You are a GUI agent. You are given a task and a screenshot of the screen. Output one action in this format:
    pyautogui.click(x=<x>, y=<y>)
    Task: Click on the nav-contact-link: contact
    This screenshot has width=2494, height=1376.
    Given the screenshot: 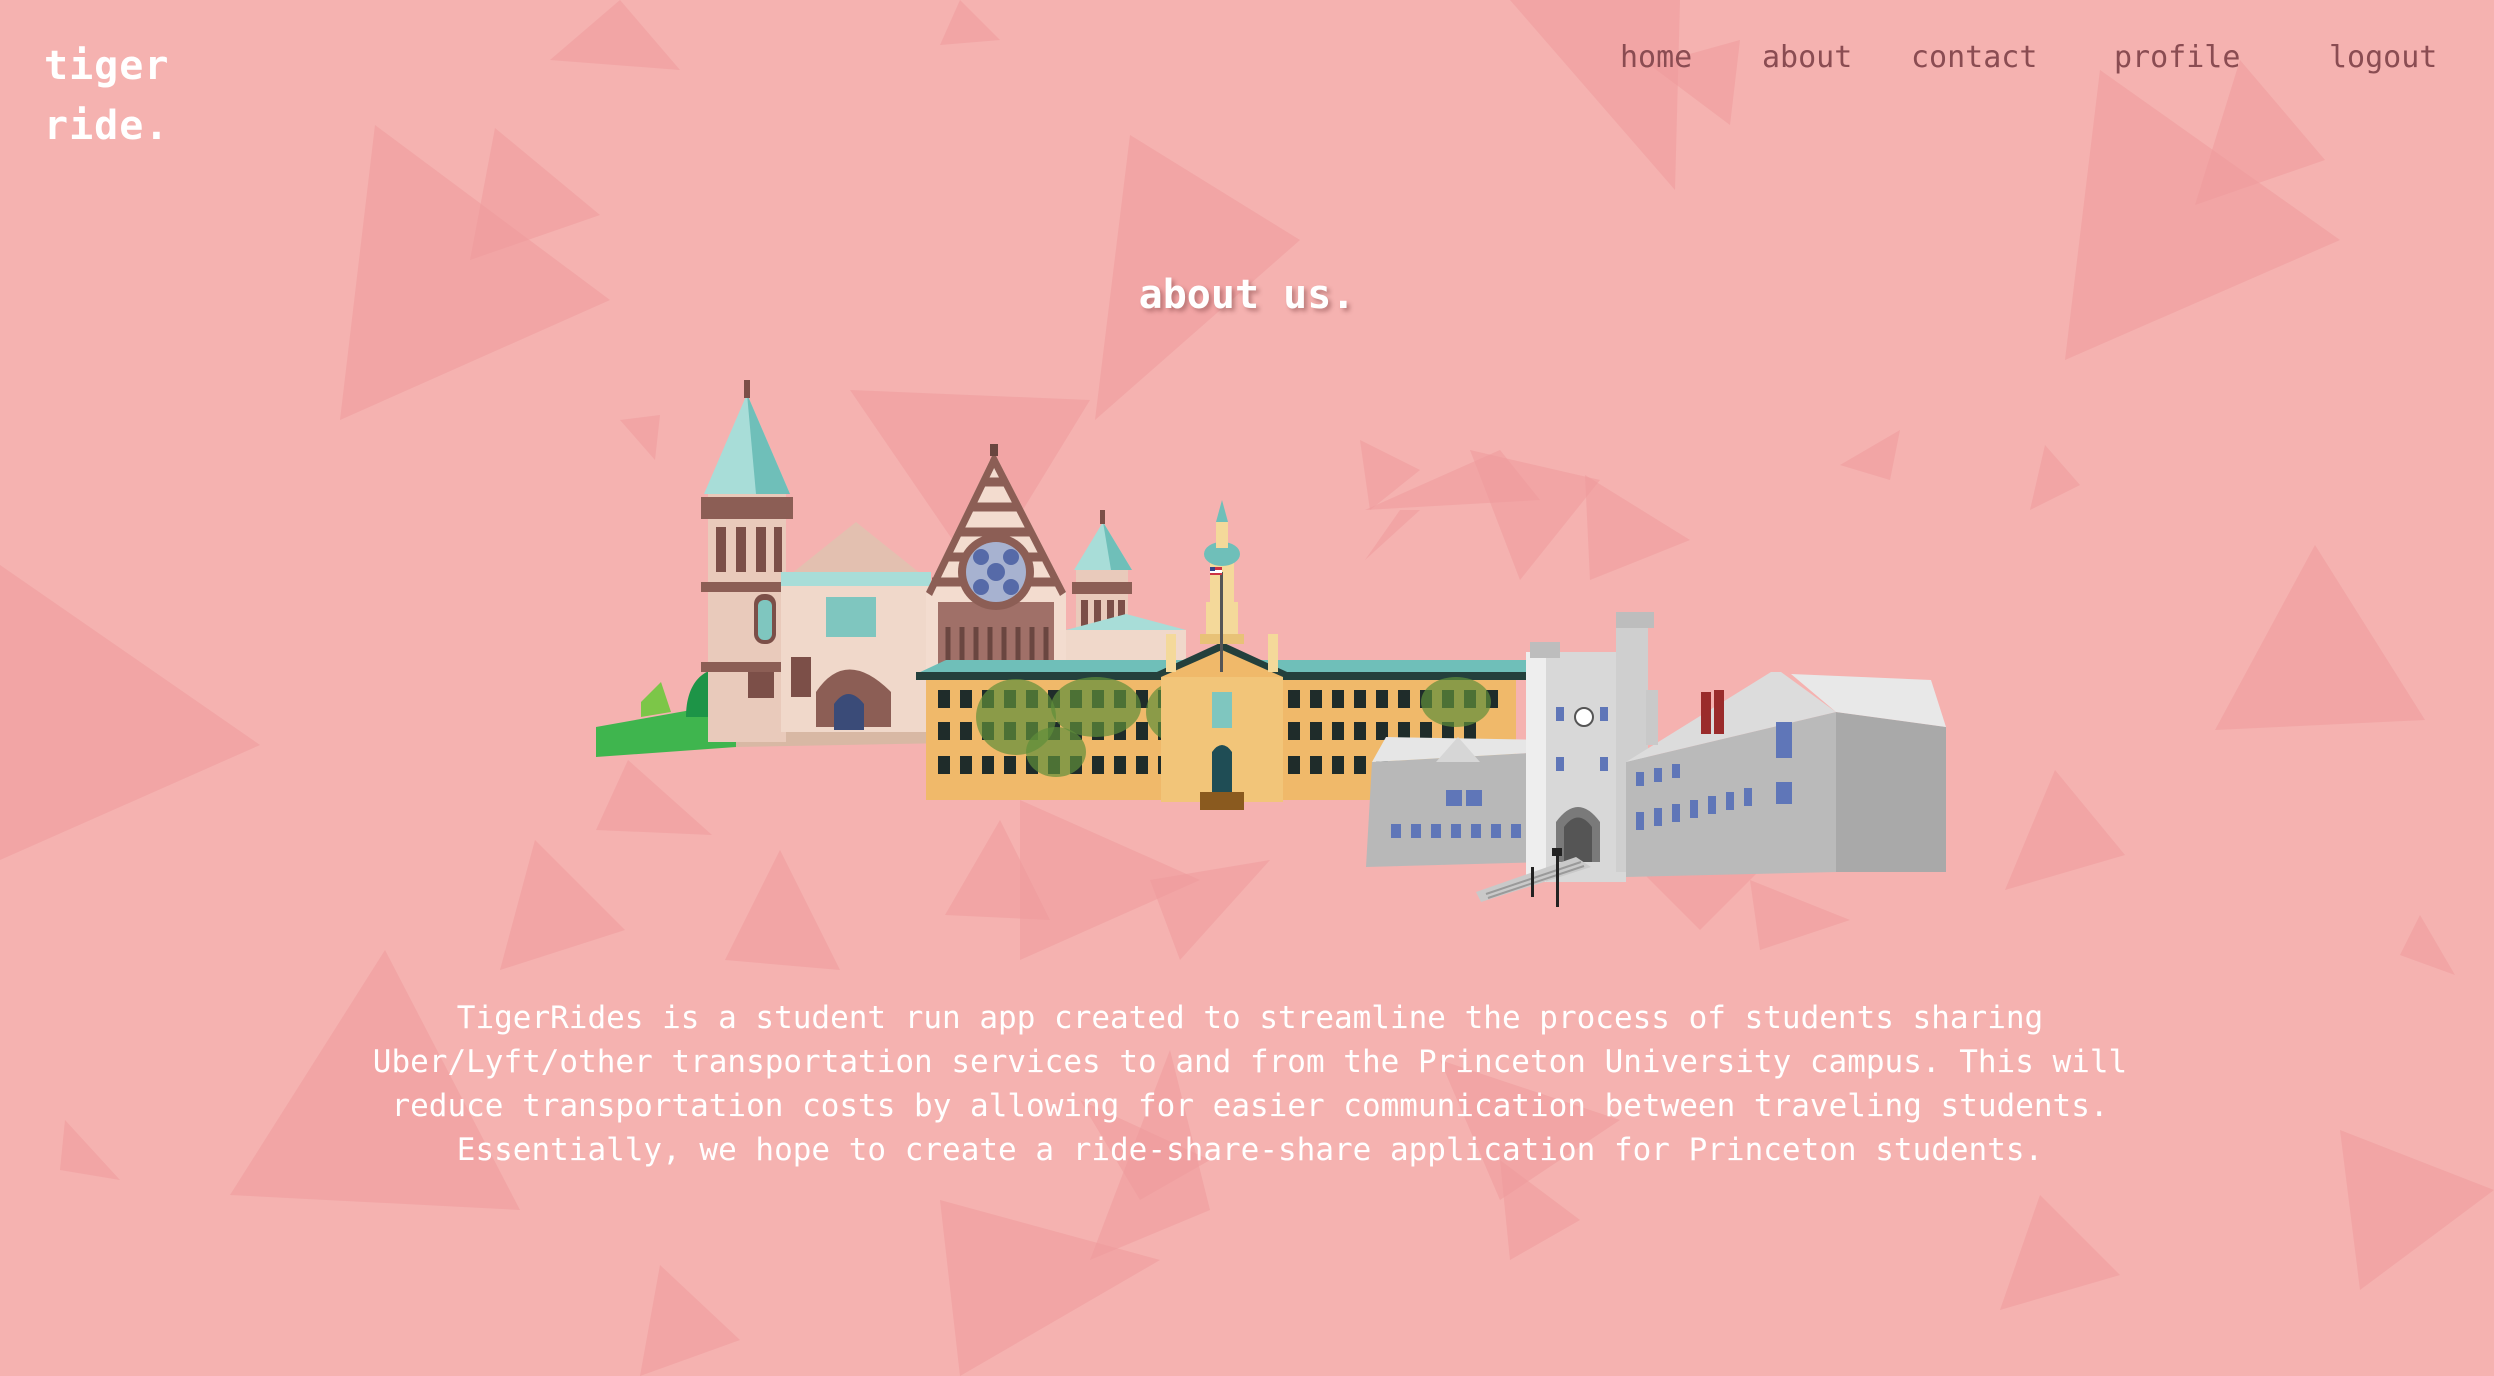 What is the action you would take?
    pyautogui.click(x=1974, y=58)
    